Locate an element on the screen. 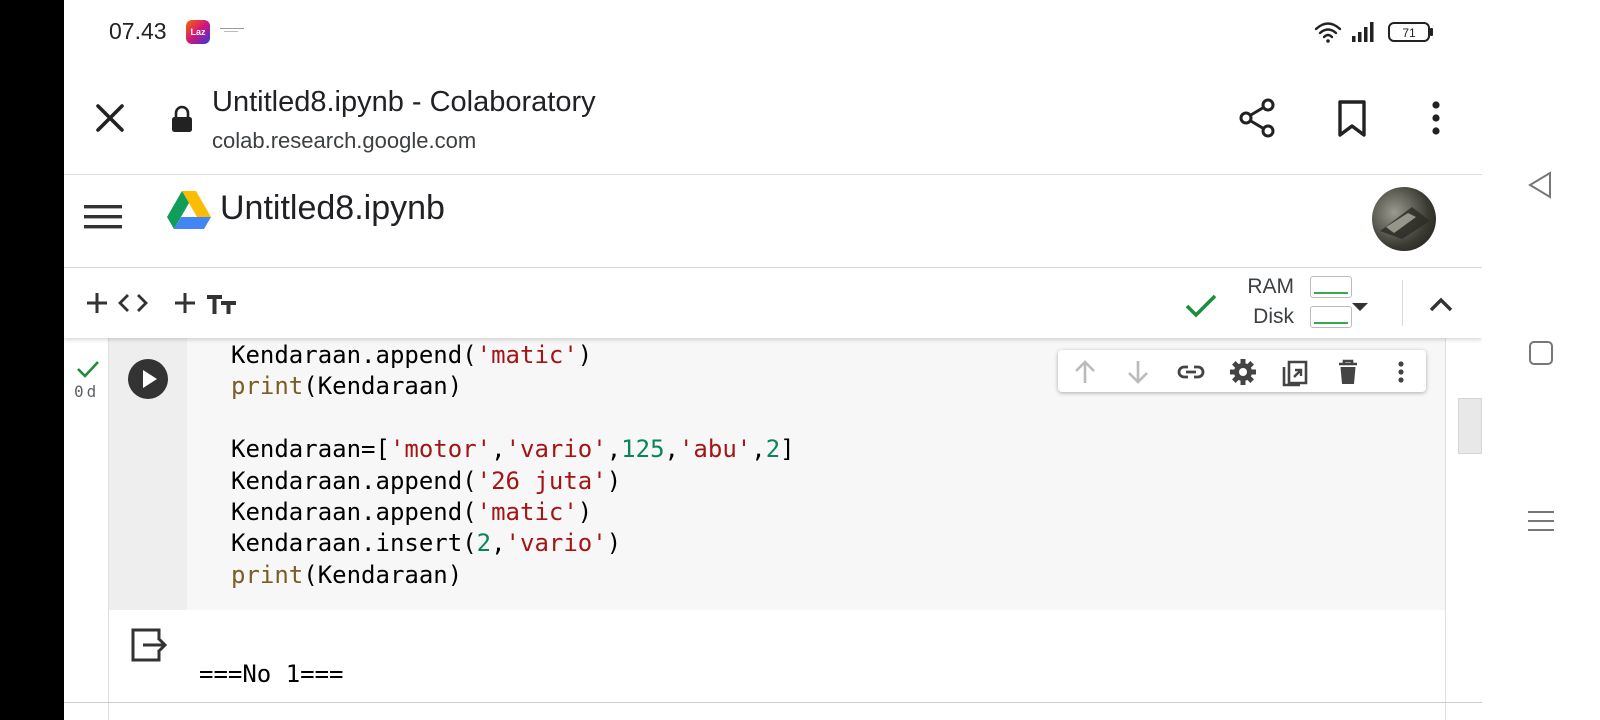  system-nav-bar is located at coordinates (1541, 360).